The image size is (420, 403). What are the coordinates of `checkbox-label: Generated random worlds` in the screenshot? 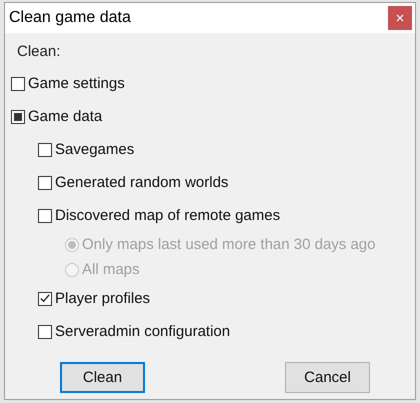 It's located at (141, 182).